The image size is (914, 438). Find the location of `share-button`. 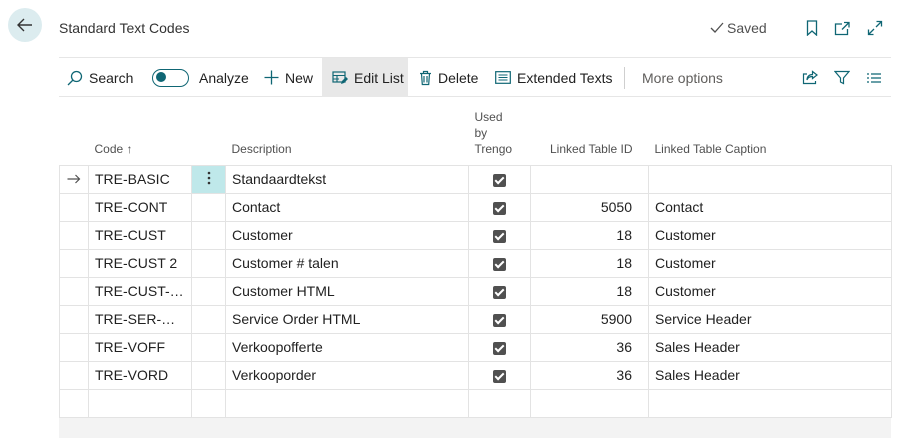

share-button is located at coordinates (810, 77).